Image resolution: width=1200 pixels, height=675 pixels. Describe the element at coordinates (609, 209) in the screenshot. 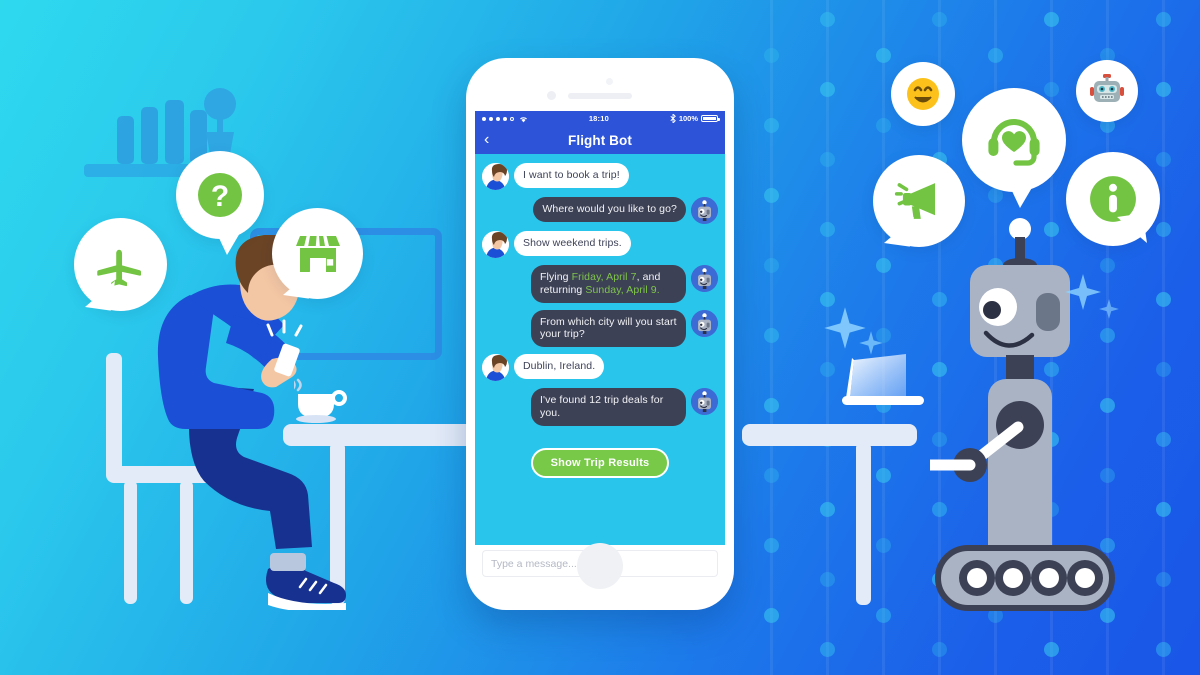

I see `bot-message-bubble: Where would you like to go?` at that location.